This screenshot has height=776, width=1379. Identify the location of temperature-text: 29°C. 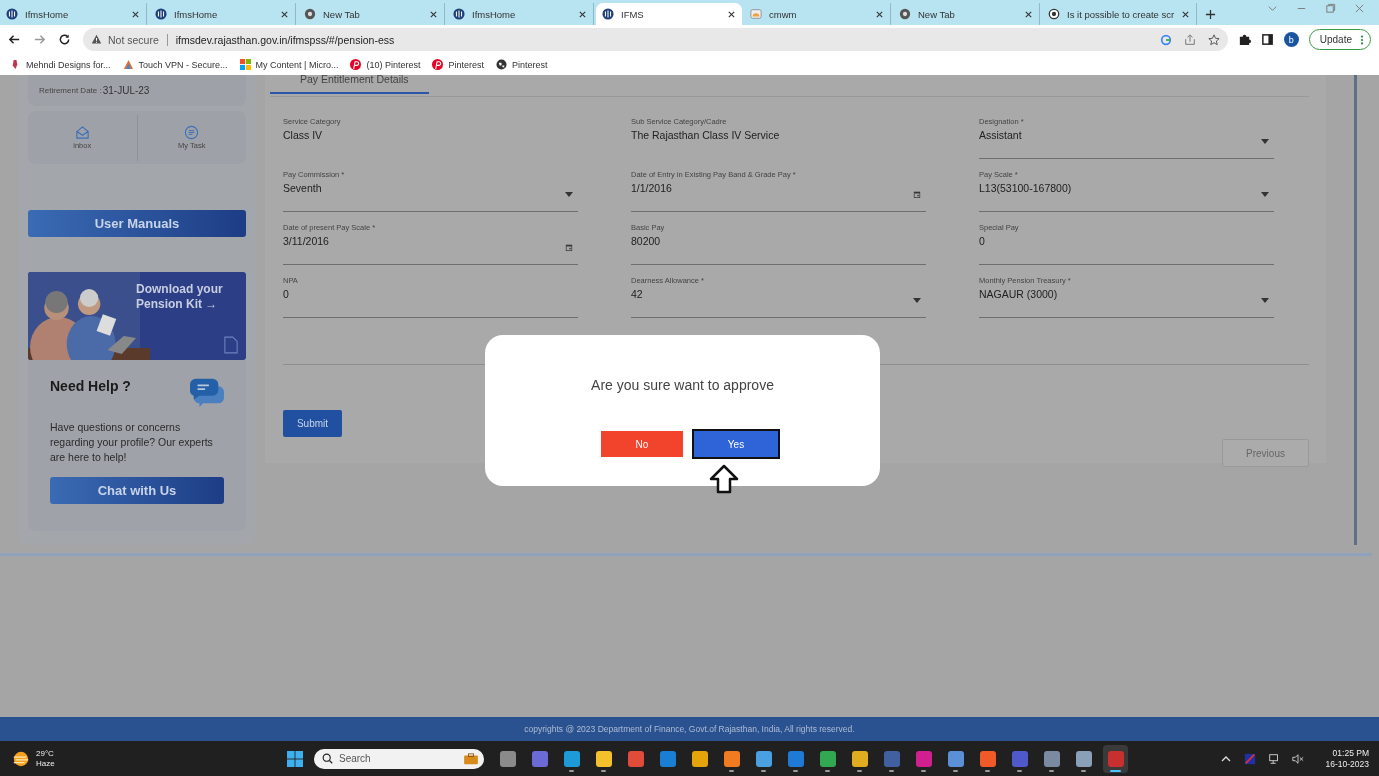
(45, 753).